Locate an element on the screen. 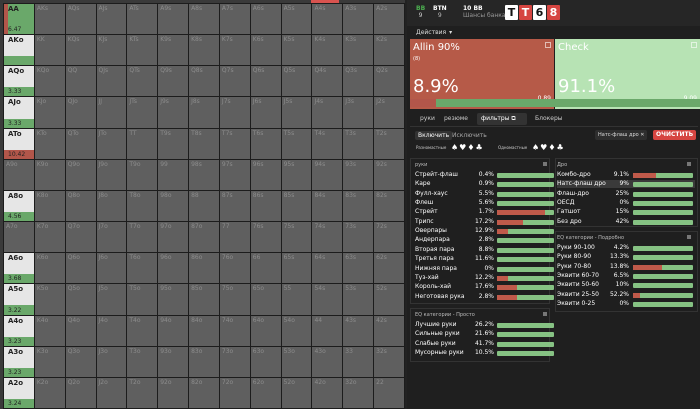 Image resolution: width=700 pixels, height=409 pixels. hand-cell: Q7s is located at coordinates (234, 81).